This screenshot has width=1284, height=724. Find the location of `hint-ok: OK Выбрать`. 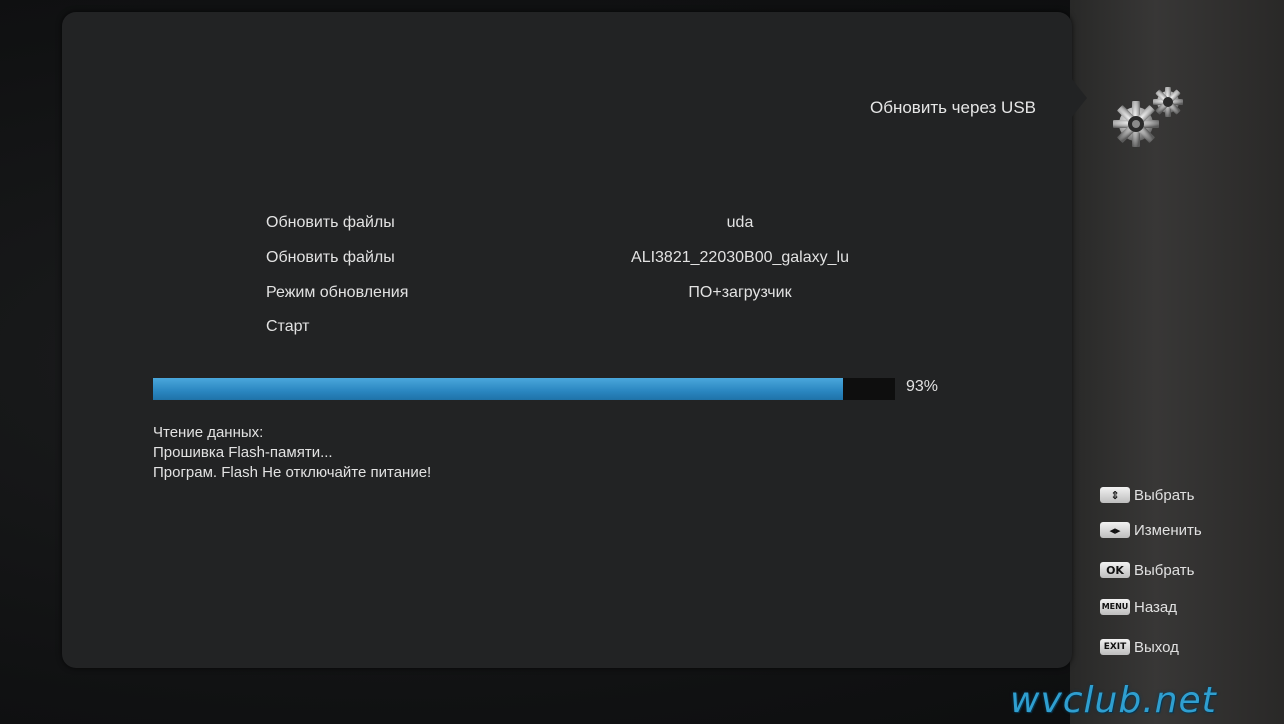

hint-ok: OK Выбрать is located at coordinates (1147, 570).